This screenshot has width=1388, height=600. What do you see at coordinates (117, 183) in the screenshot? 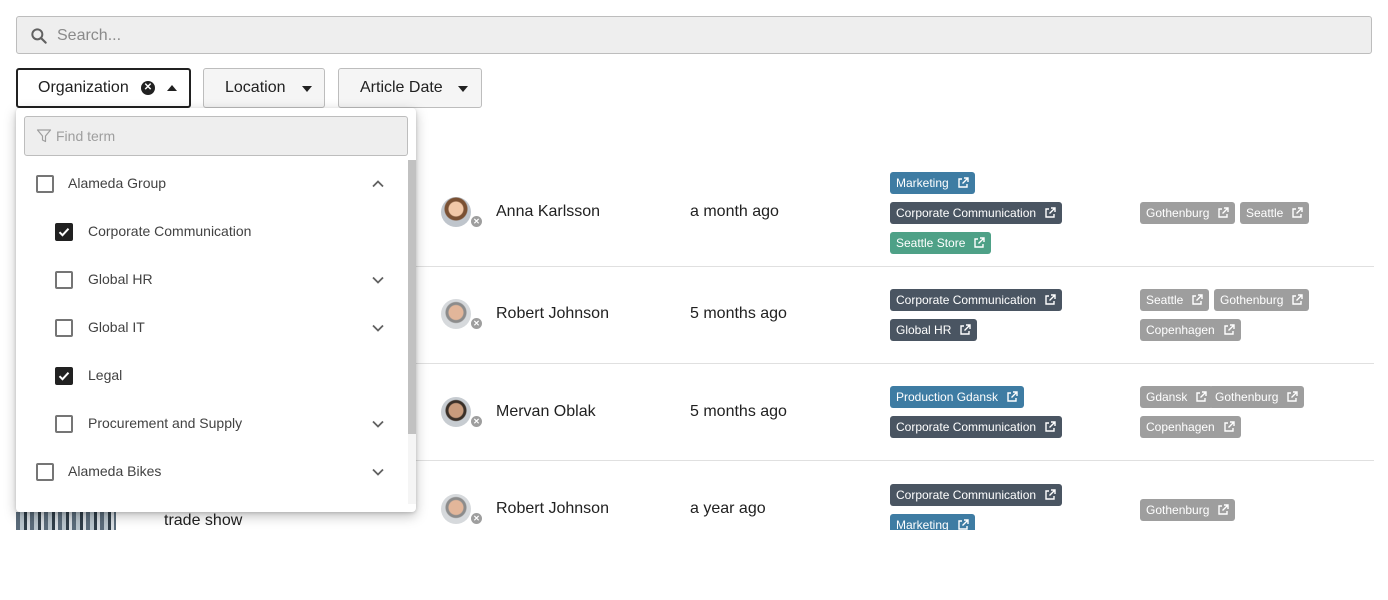
I see `option-label: Alameda Group` at bounding box center [117, 183].